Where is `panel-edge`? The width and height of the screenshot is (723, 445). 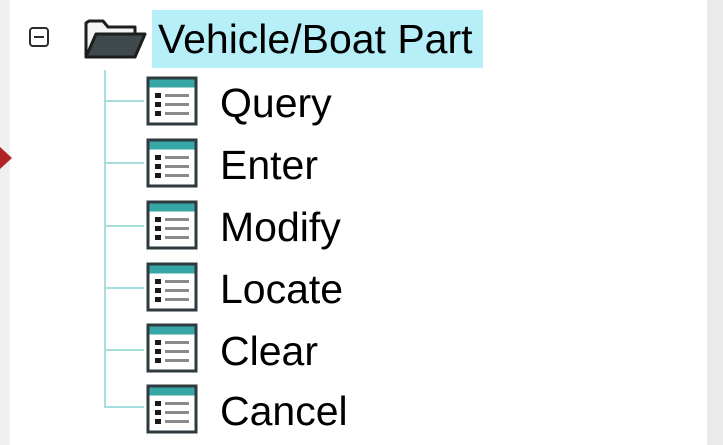 panel-edge is located at coordinates (715, 222).